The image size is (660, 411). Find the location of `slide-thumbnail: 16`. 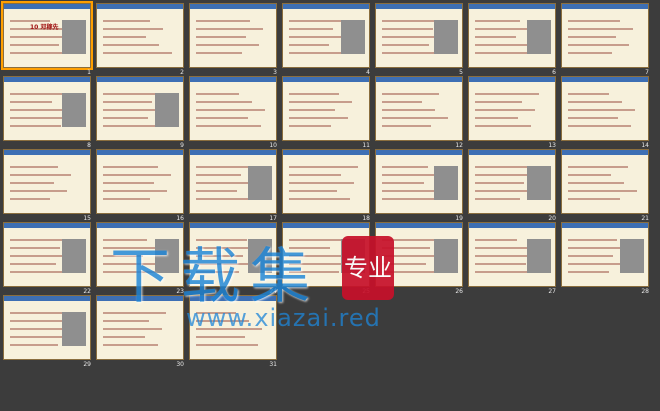

slide-thumbnail: 16 is located at coordinates (141, 185).